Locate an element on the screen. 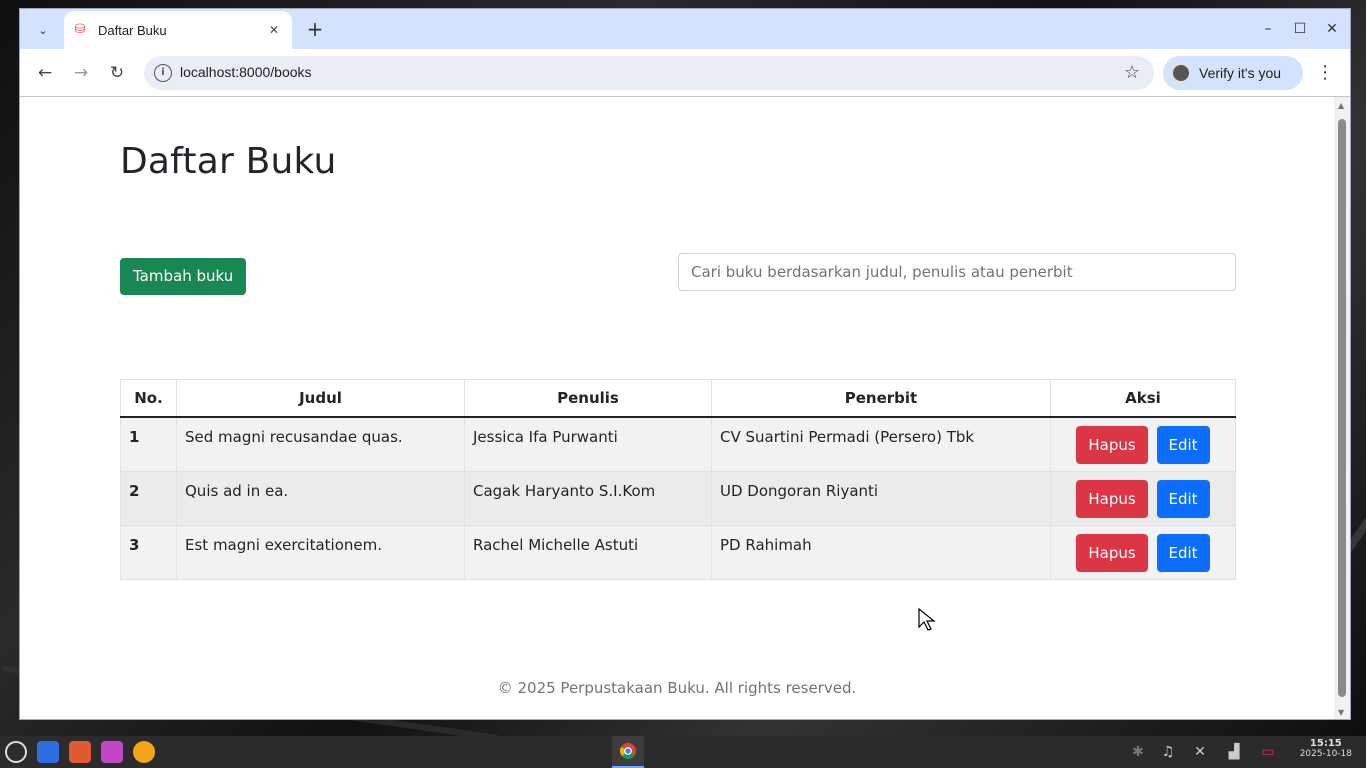  cell-penerbit: CV Suartini Permadi (Persero) Tbk is located at coordinates (881, 444).